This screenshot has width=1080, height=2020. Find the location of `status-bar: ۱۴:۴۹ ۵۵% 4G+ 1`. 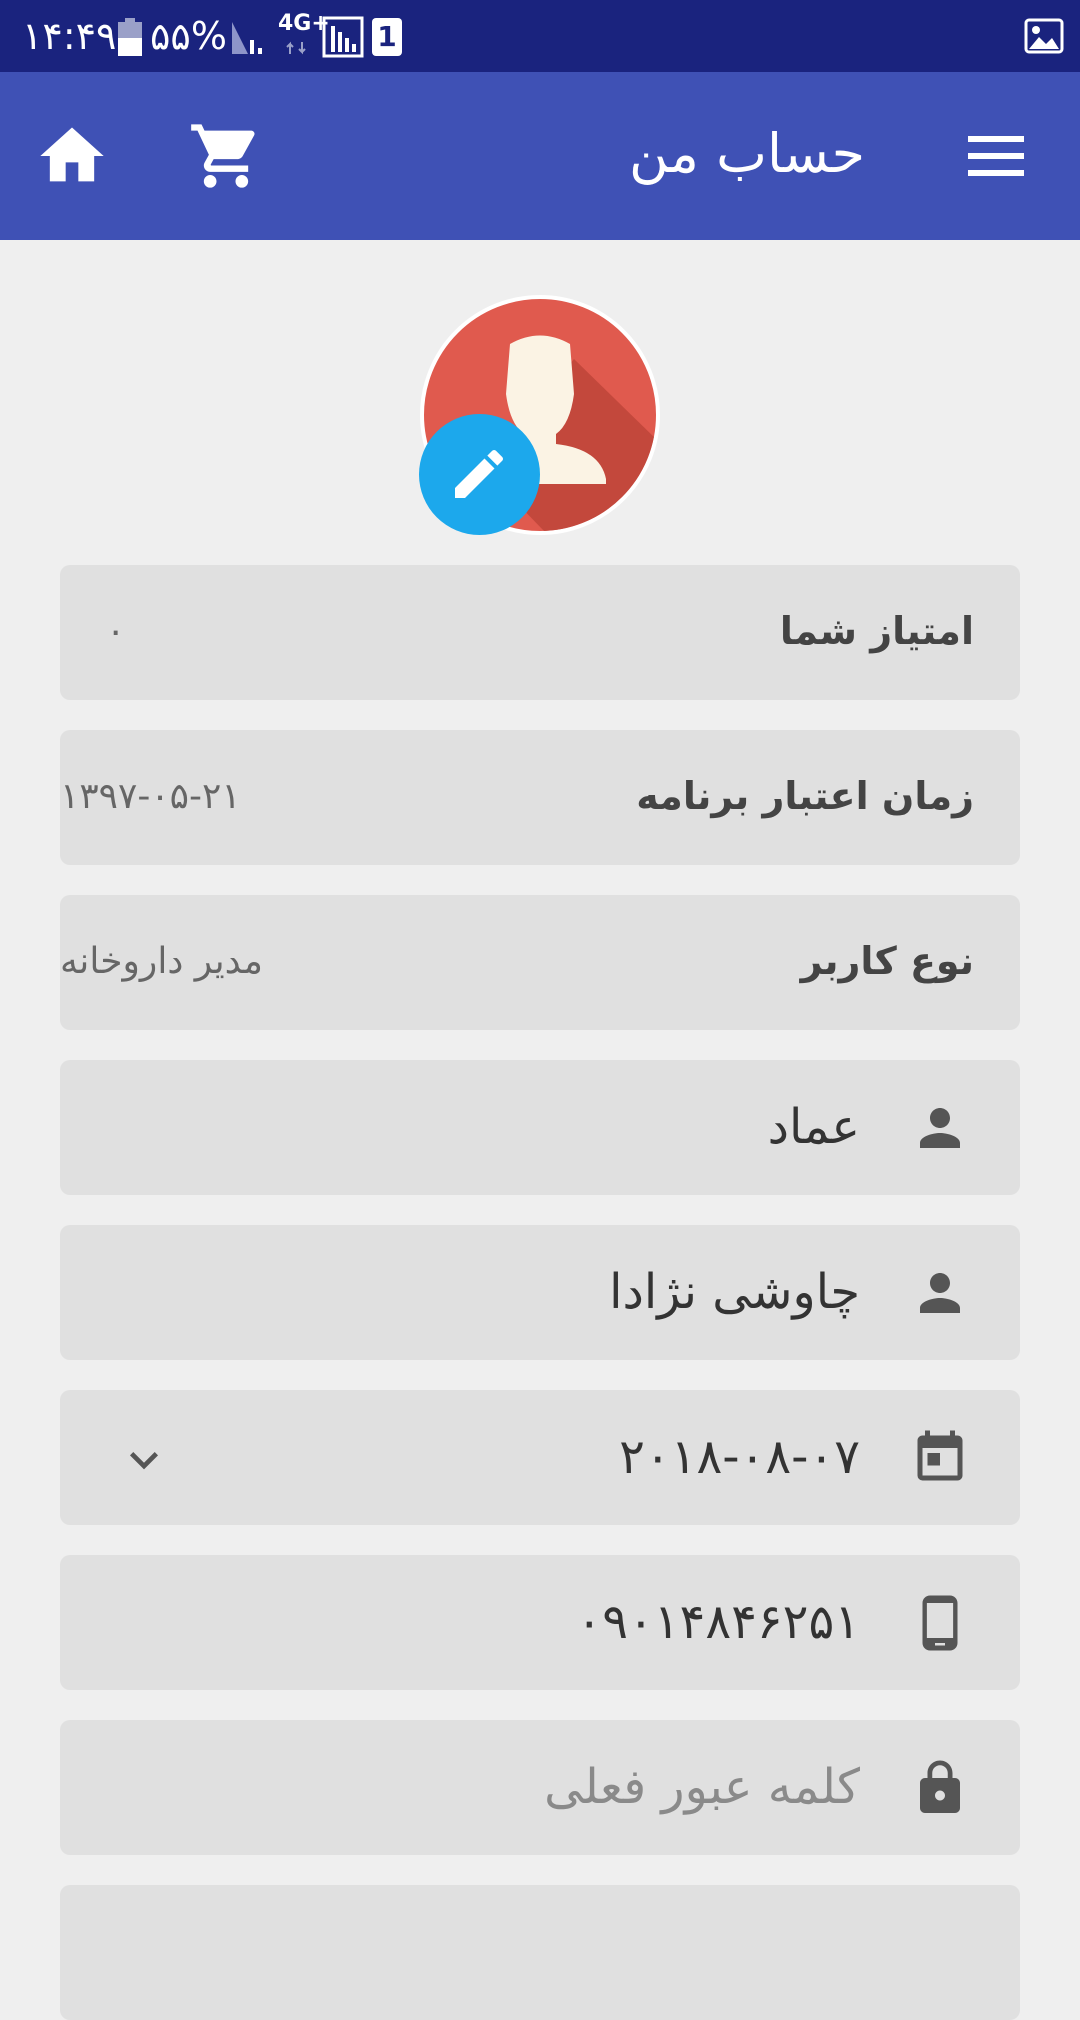

status-bar: ۱۴:۴۹ ۵۵% 4G+ 1 is located at coordinates (540, 36).